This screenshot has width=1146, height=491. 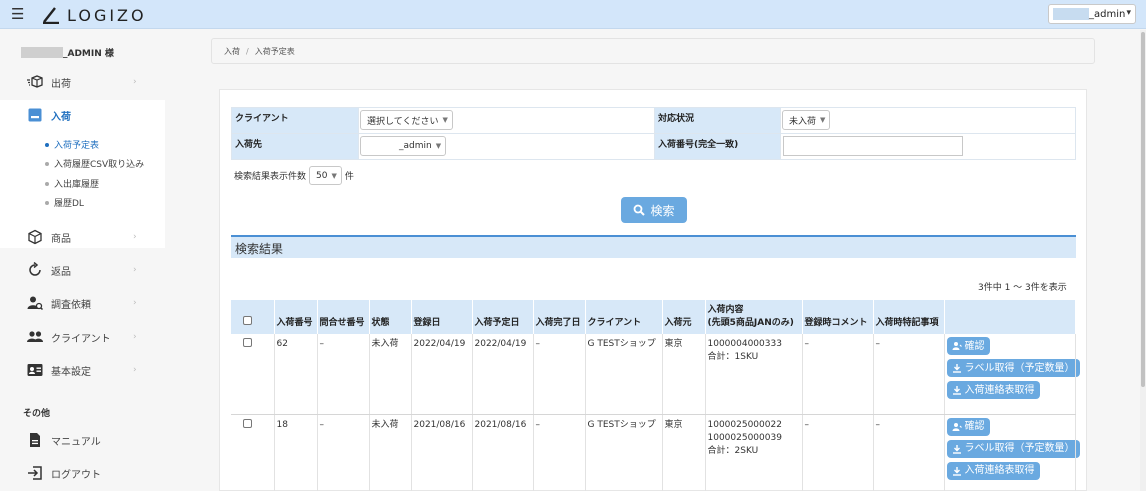 I want to click on per-page-label: 検索結果表示件数, so click(x=270, y=177).